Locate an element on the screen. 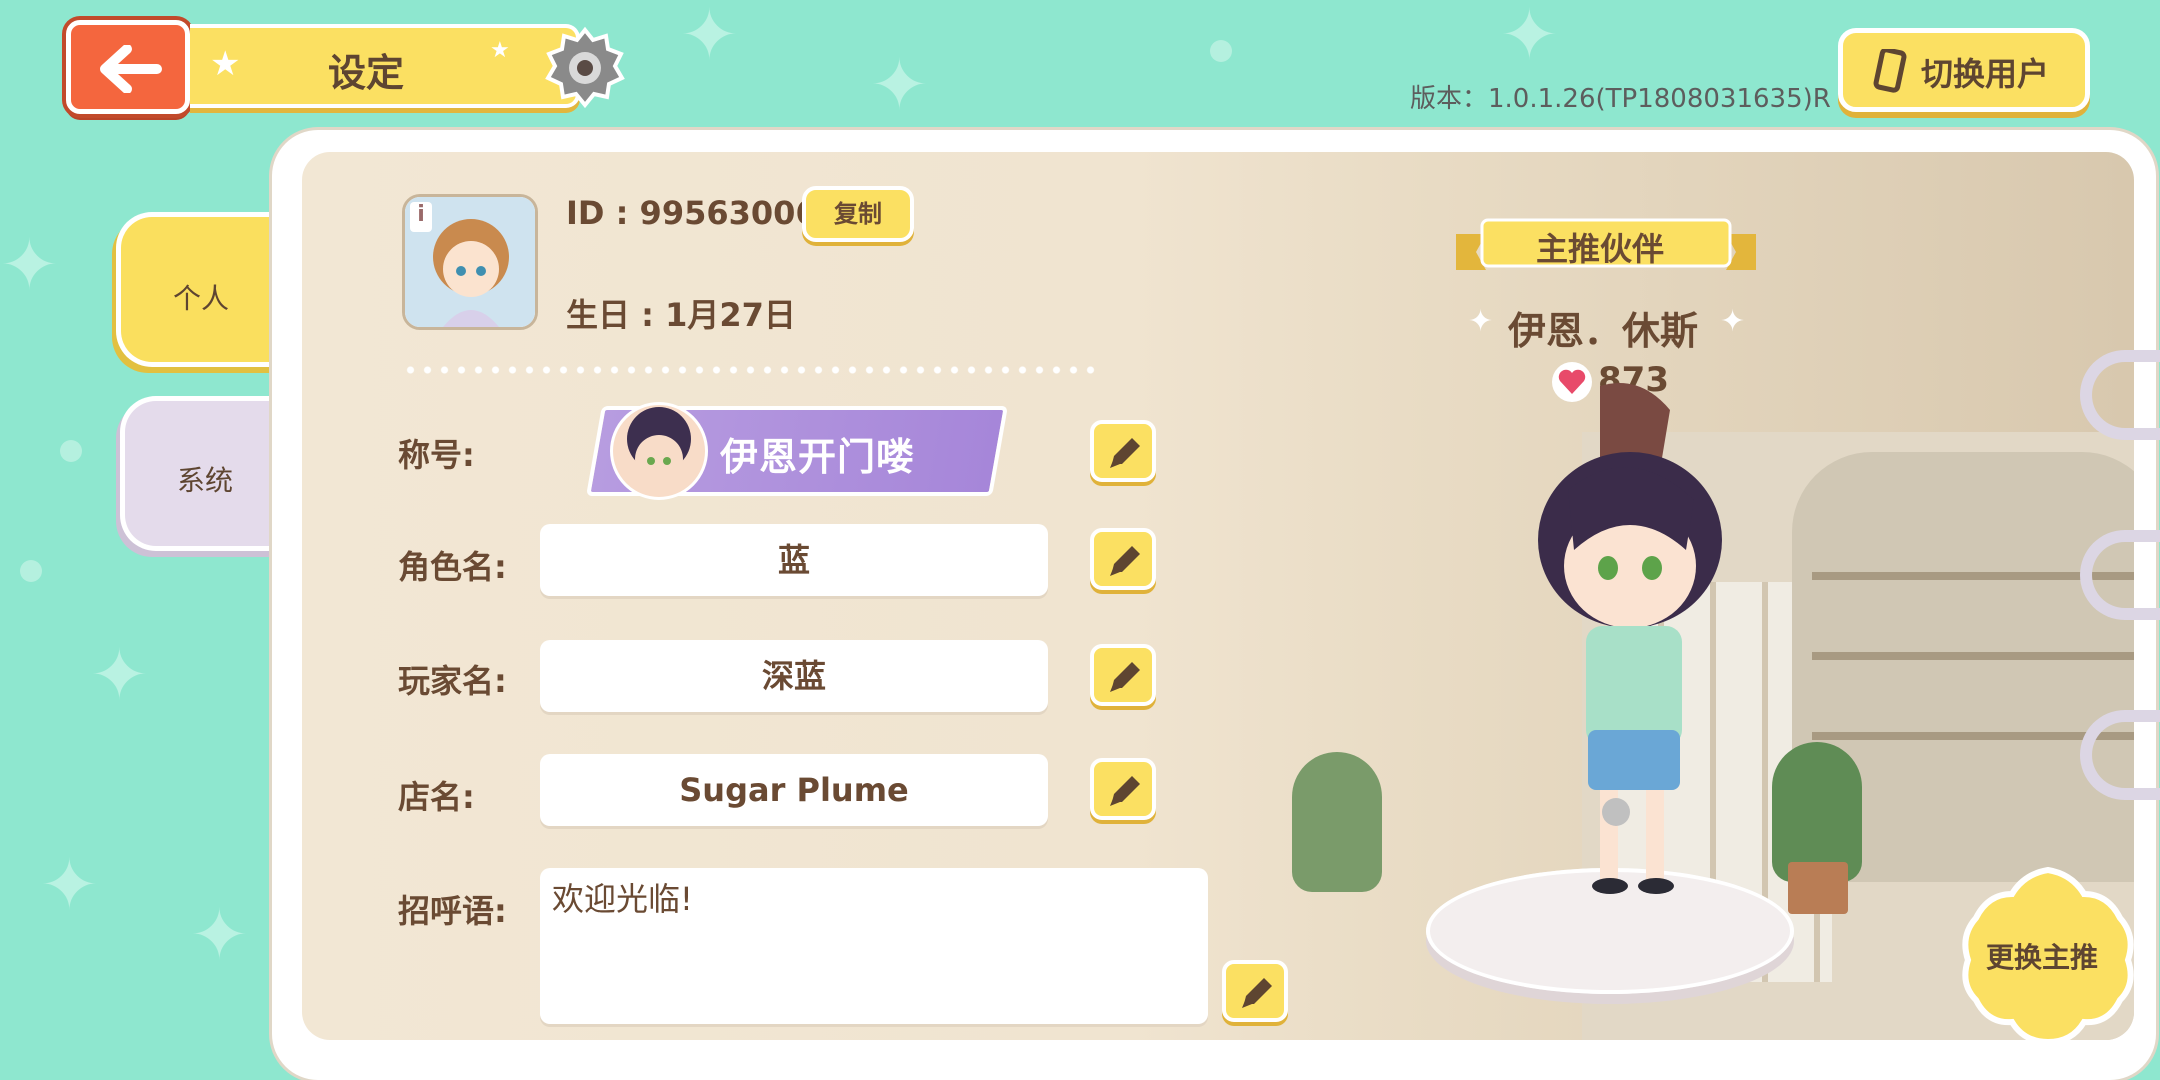 The height and width of the screenshot is (1080, 2160). role-name-label: 角色名: is located at coordinates (452, 567).